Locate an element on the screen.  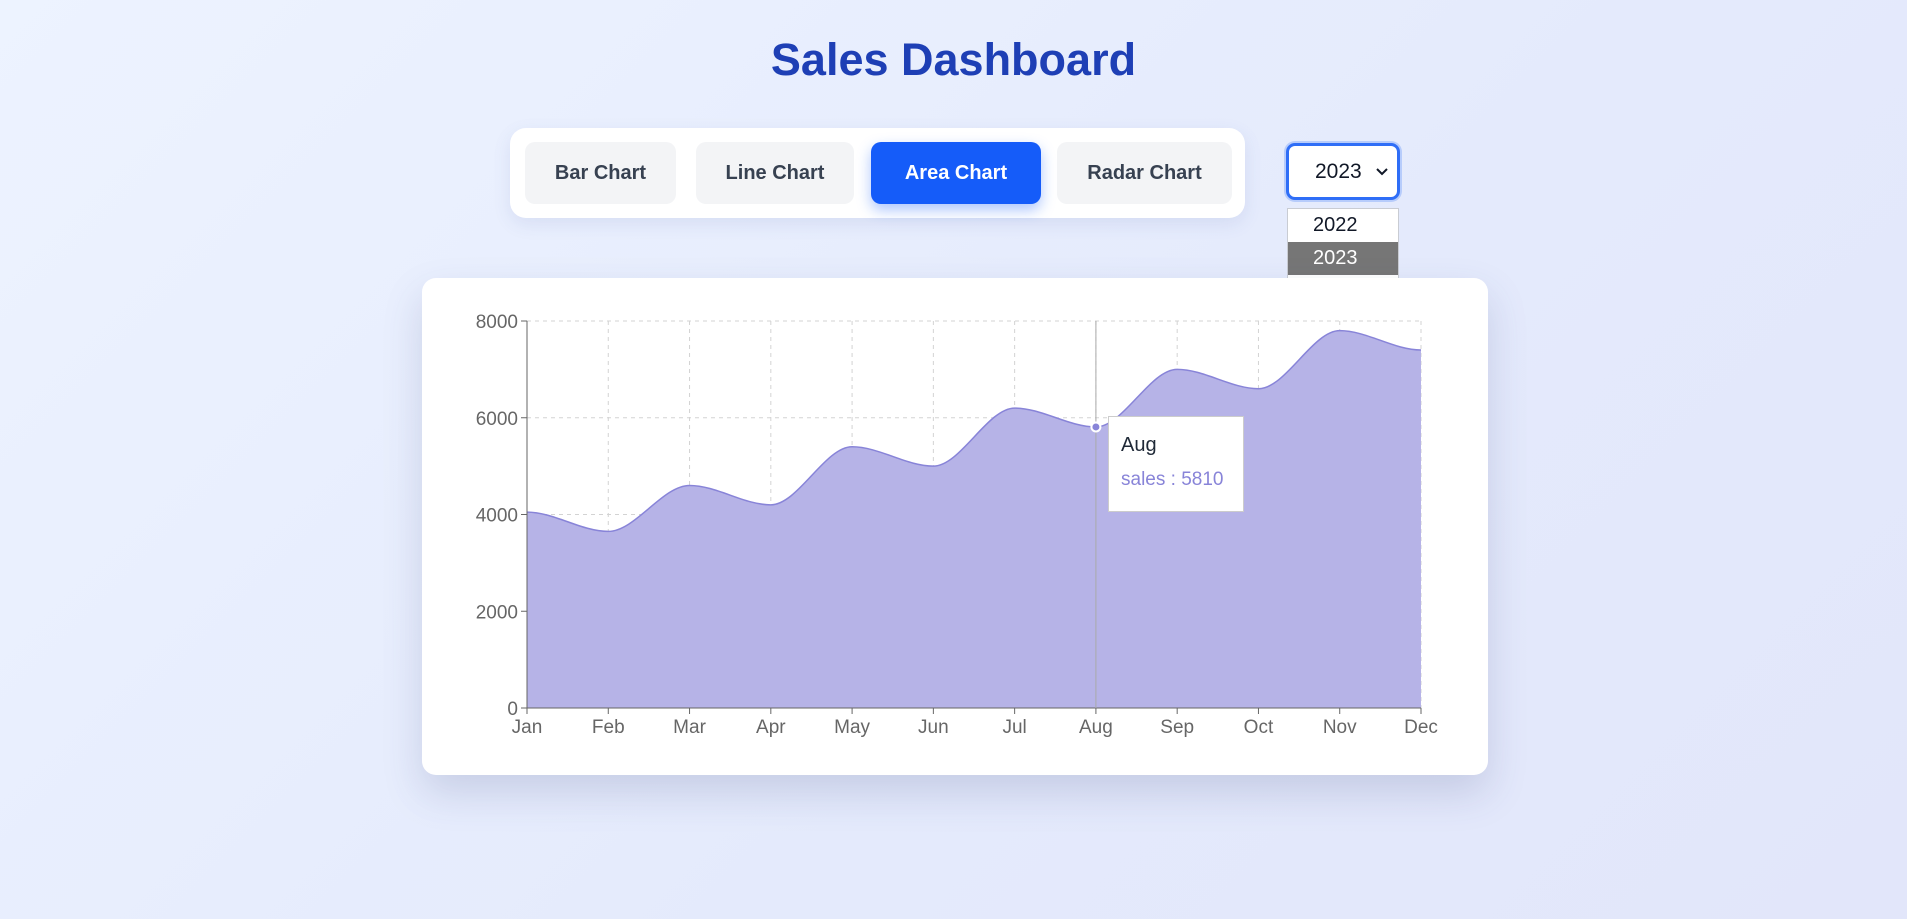
year-select: 2023 is located at coordinates (1343, 171).